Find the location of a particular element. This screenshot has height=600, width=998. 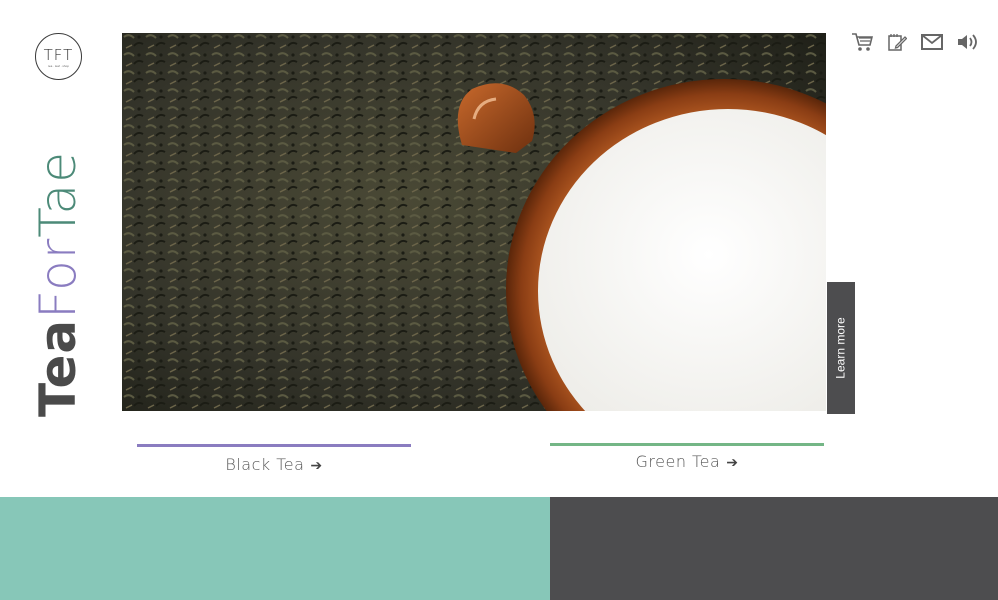

green-tea-label-row: Green Tea ➔ is located at coordinates (687, 461).